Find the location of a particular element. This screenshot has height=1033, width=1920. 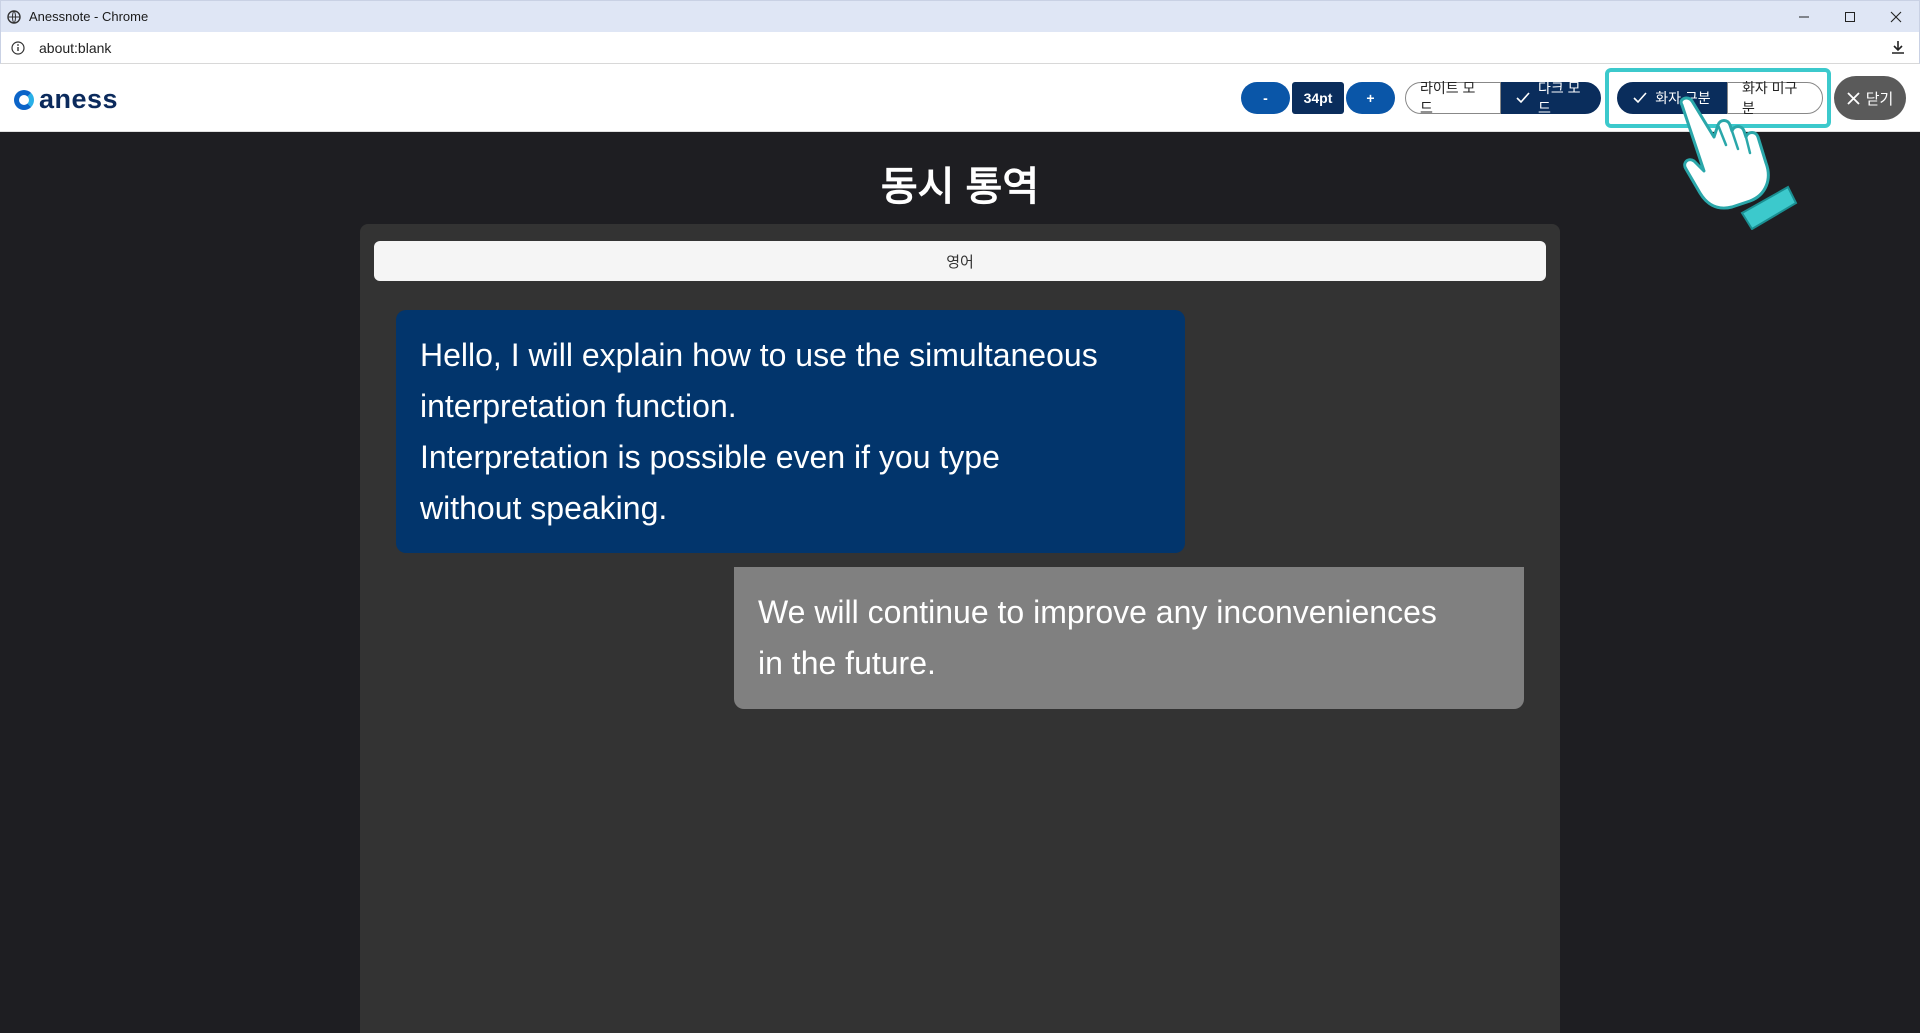

address-bar: about:blank is located at coordinates (960, 48).